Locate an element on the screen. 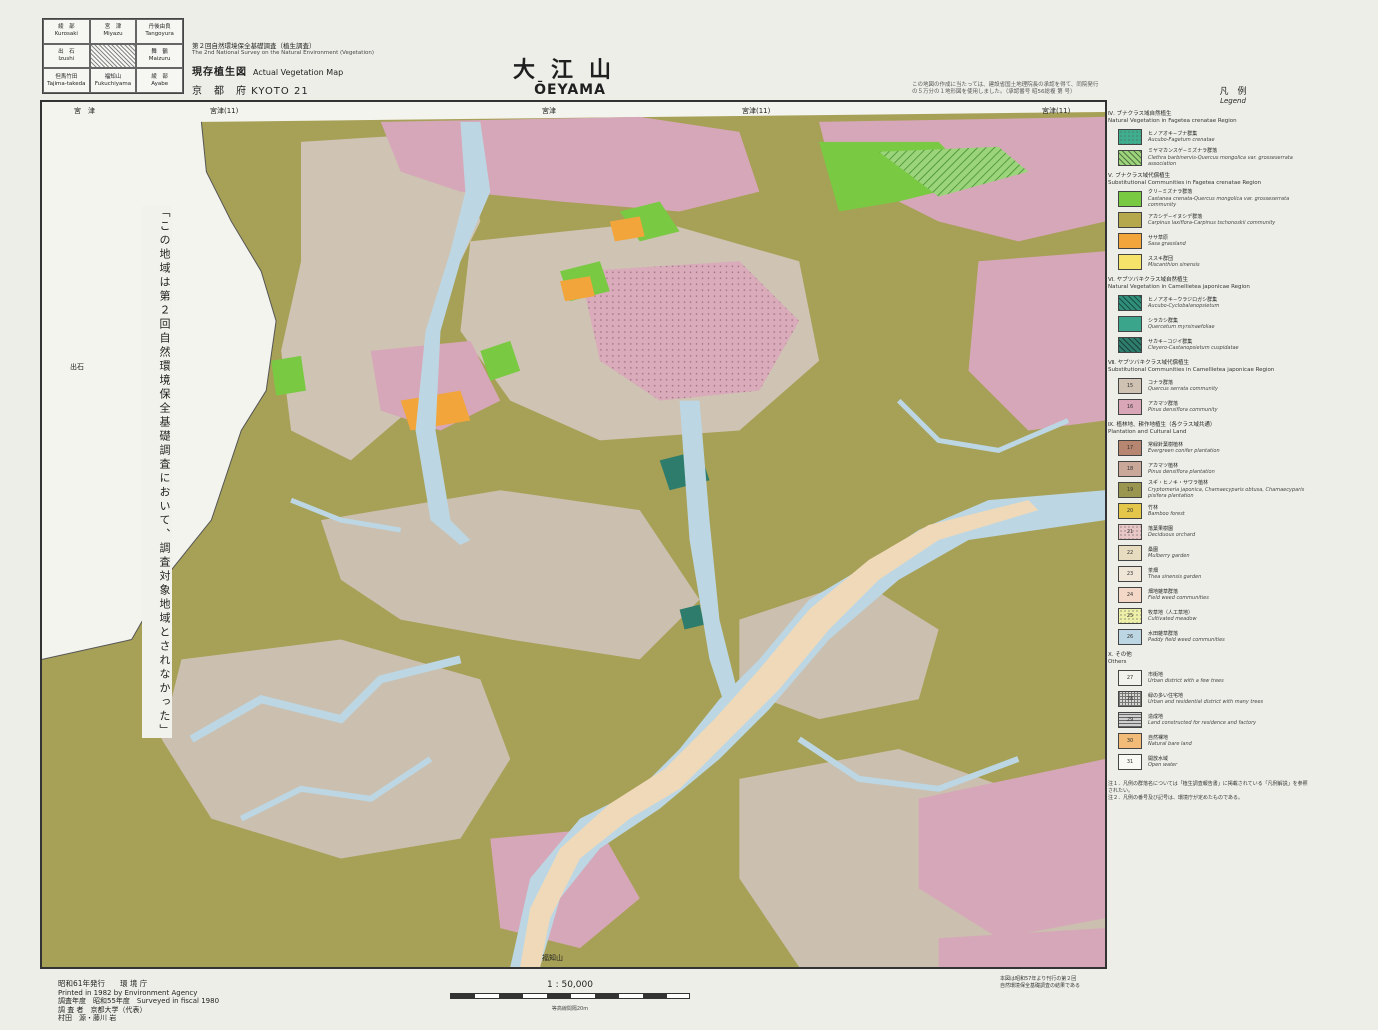 The image size is (1378, 1030). legend-item-label-en: Aucubo-Cyclobalanopsietum is located at coordinates (1184, 306).